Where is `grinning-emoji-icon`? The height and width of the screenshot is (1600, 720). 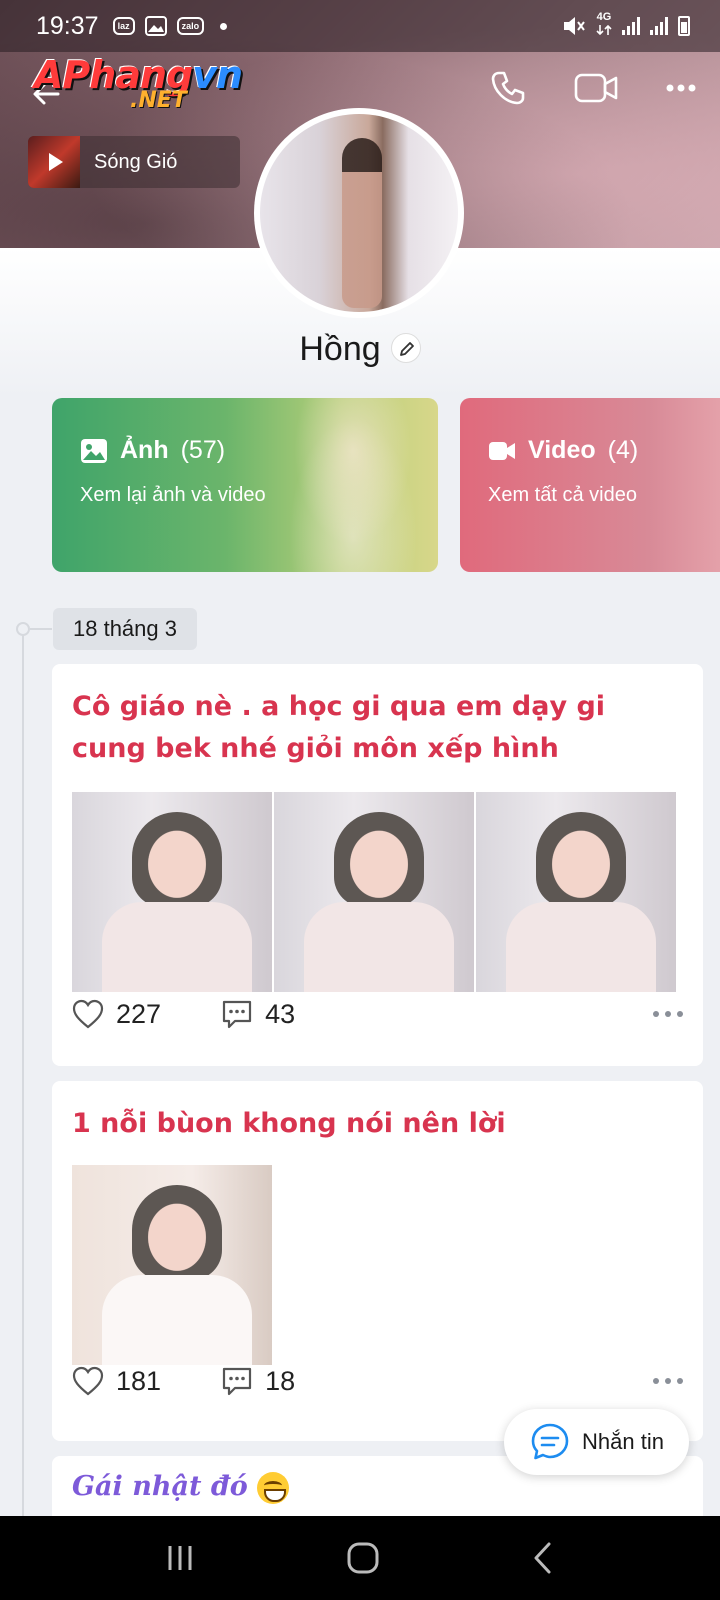
grinning-emoji-icon is located at coordinates (273, 1487).